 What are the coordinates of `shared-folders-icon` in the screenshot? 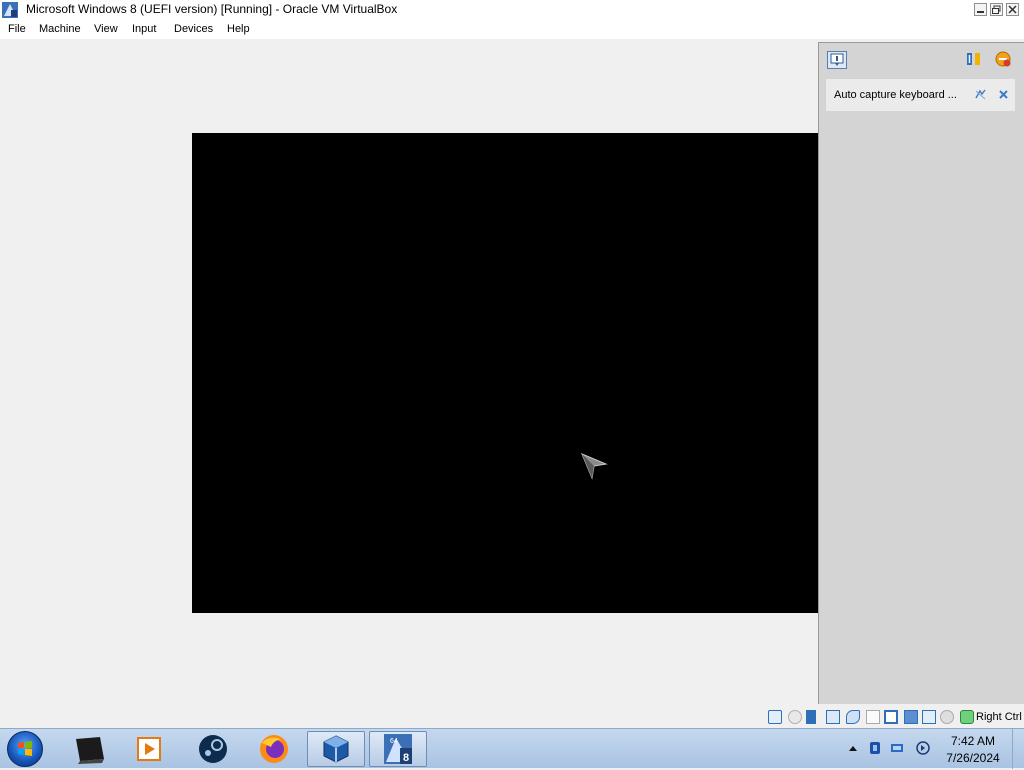 It's located at (873, 717).